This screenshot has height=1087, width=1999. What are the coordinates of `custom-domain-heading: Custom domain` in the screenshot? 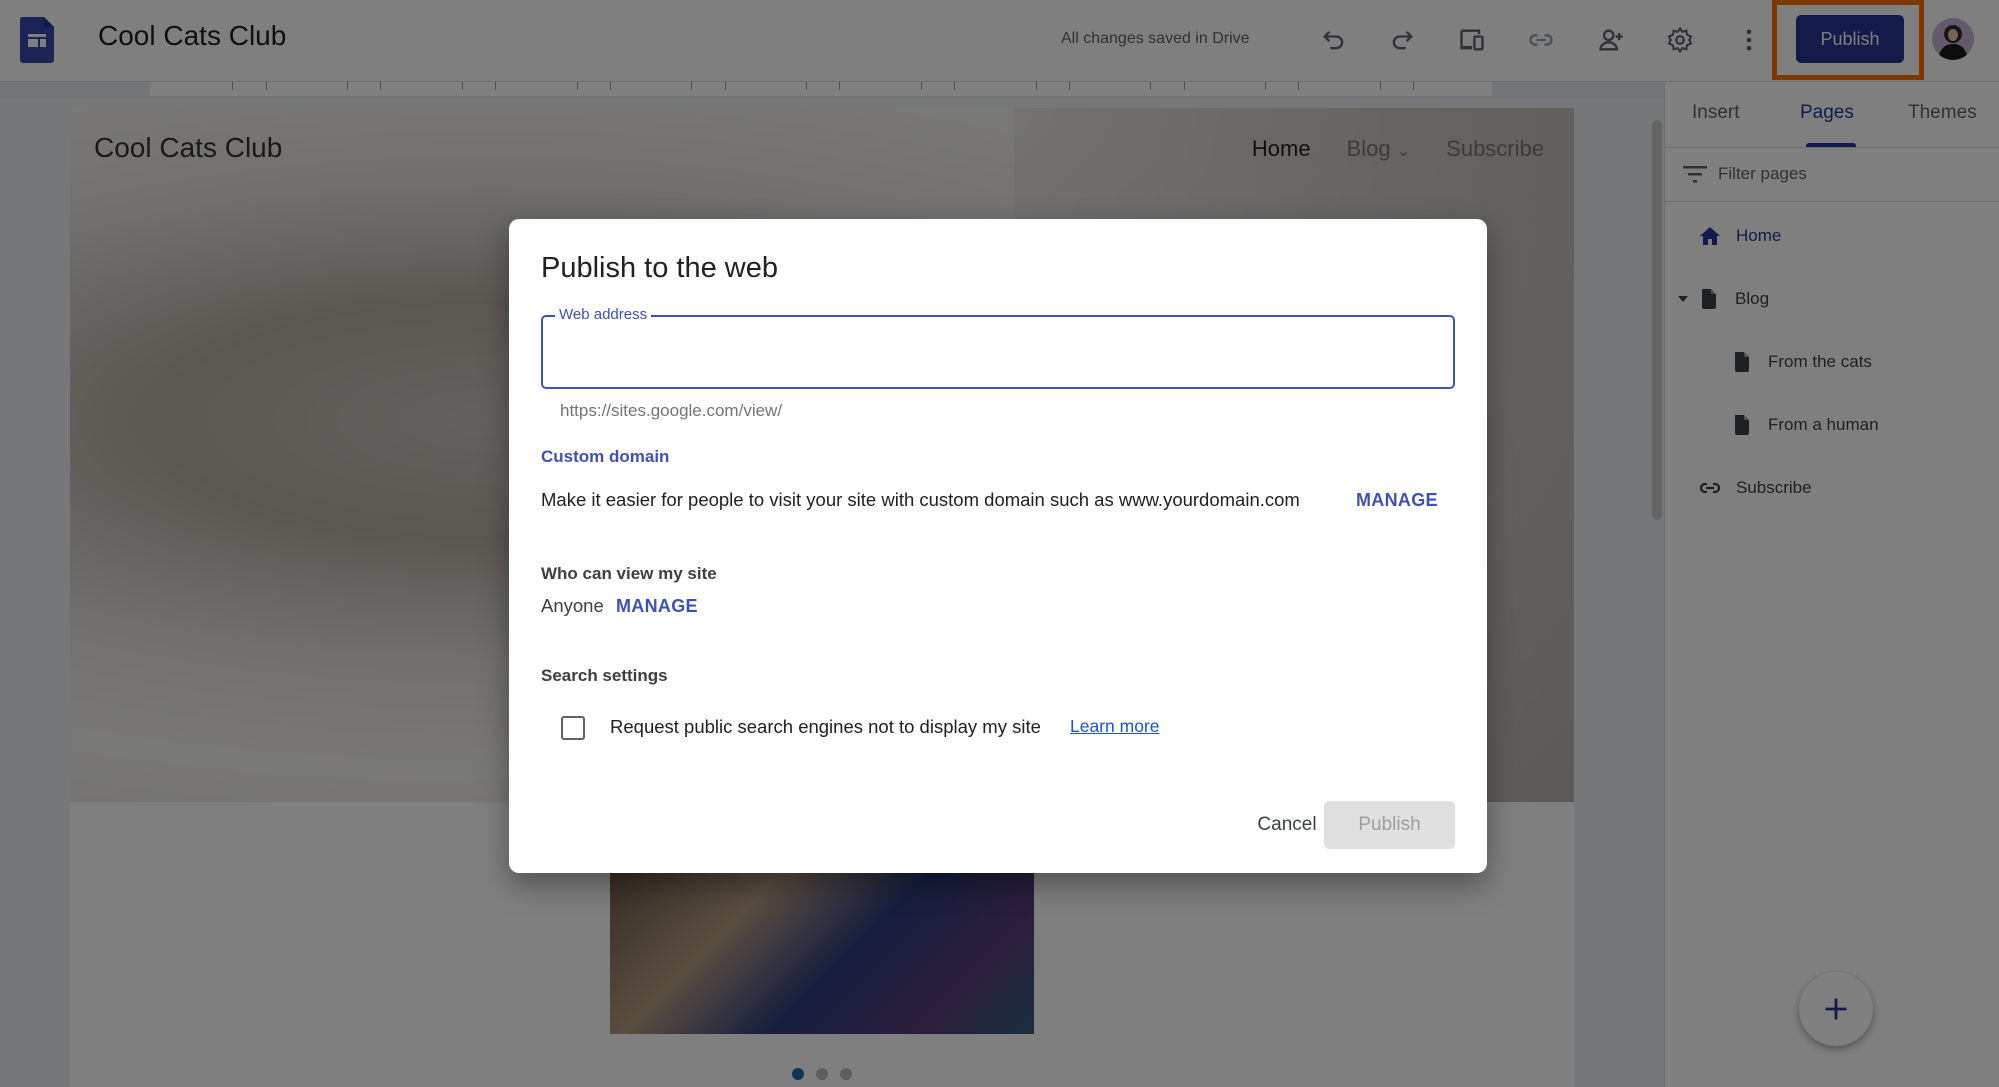 It's located at (605, 456).